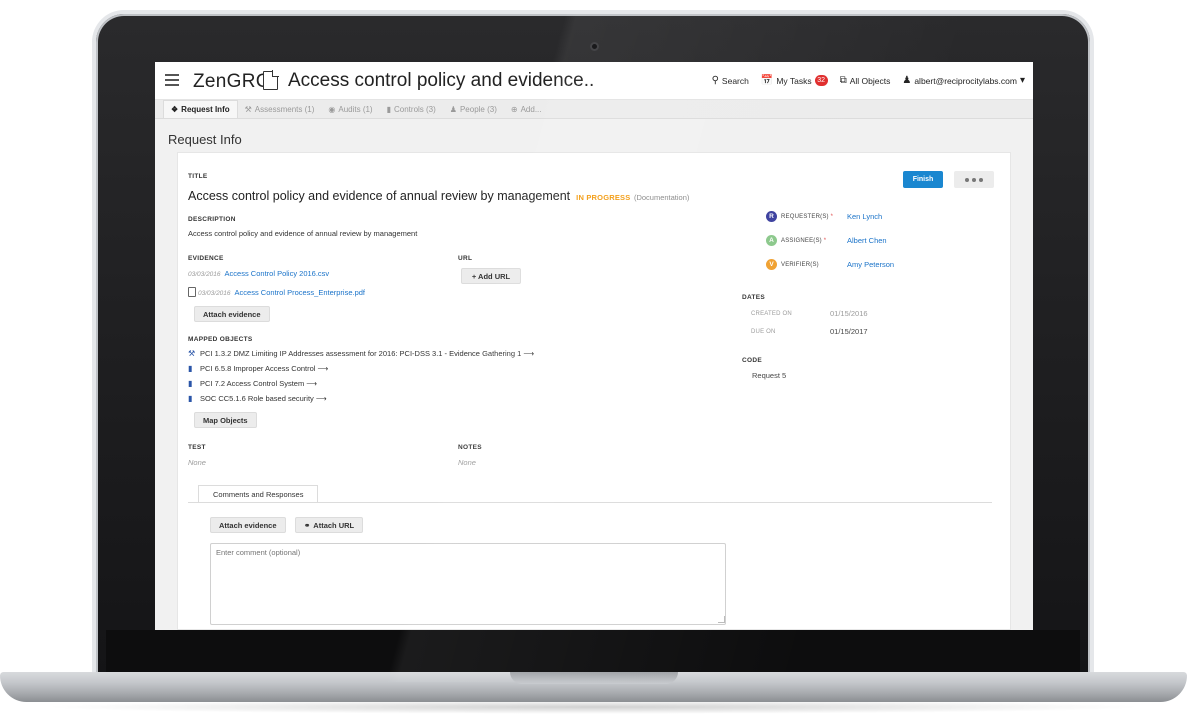 The height and width of the screenshot is (726, 1187). I want to click on comments-divider, so click(590, 502).